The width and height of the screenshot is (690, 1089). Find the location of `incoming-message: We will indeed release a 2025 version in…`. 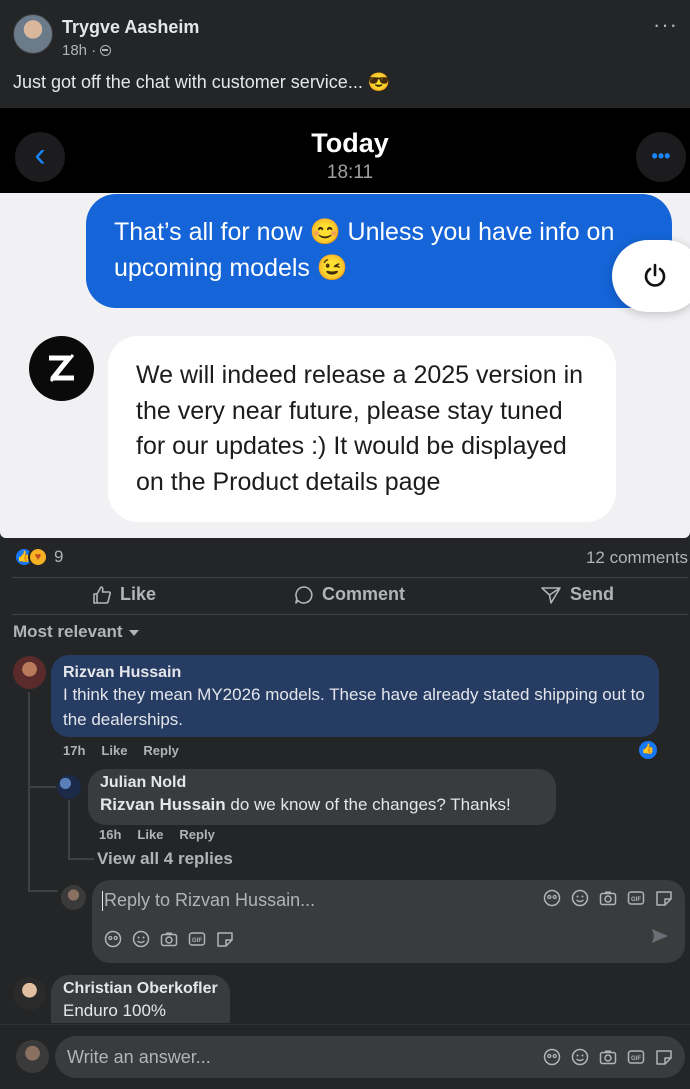

incoming-message: We will indeed release a 2025 version in… is located at coordinates (362, 429).